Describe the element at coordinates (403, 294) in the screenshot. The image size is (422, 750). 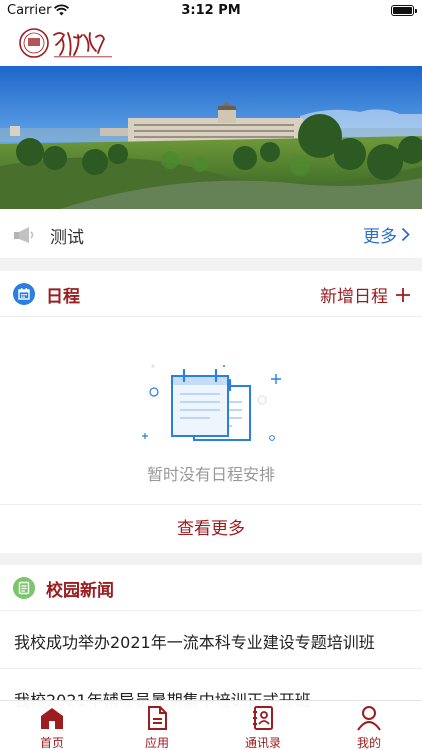
I see `plus-icon` at that location.